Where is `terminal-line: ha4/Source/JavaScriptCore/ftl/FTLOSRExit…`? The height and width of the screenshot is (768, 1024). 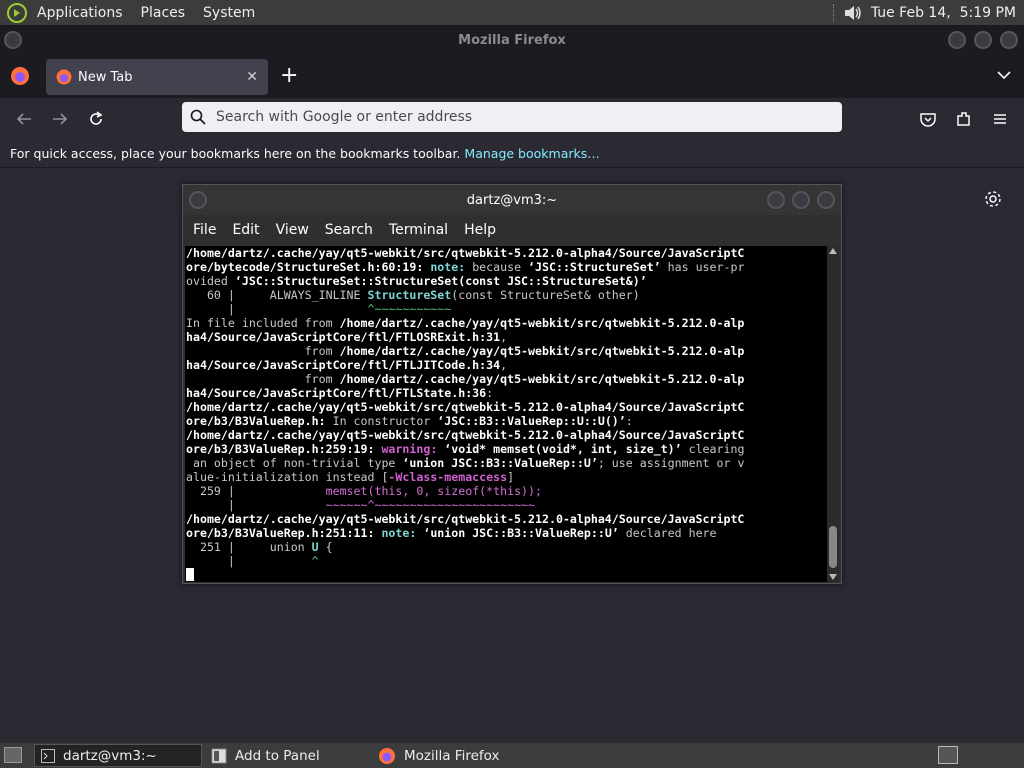 terminal-line: ha4/Source/JavaScriptCore/ftl/FTLOSRExit… is located at coordinates (506, 337).